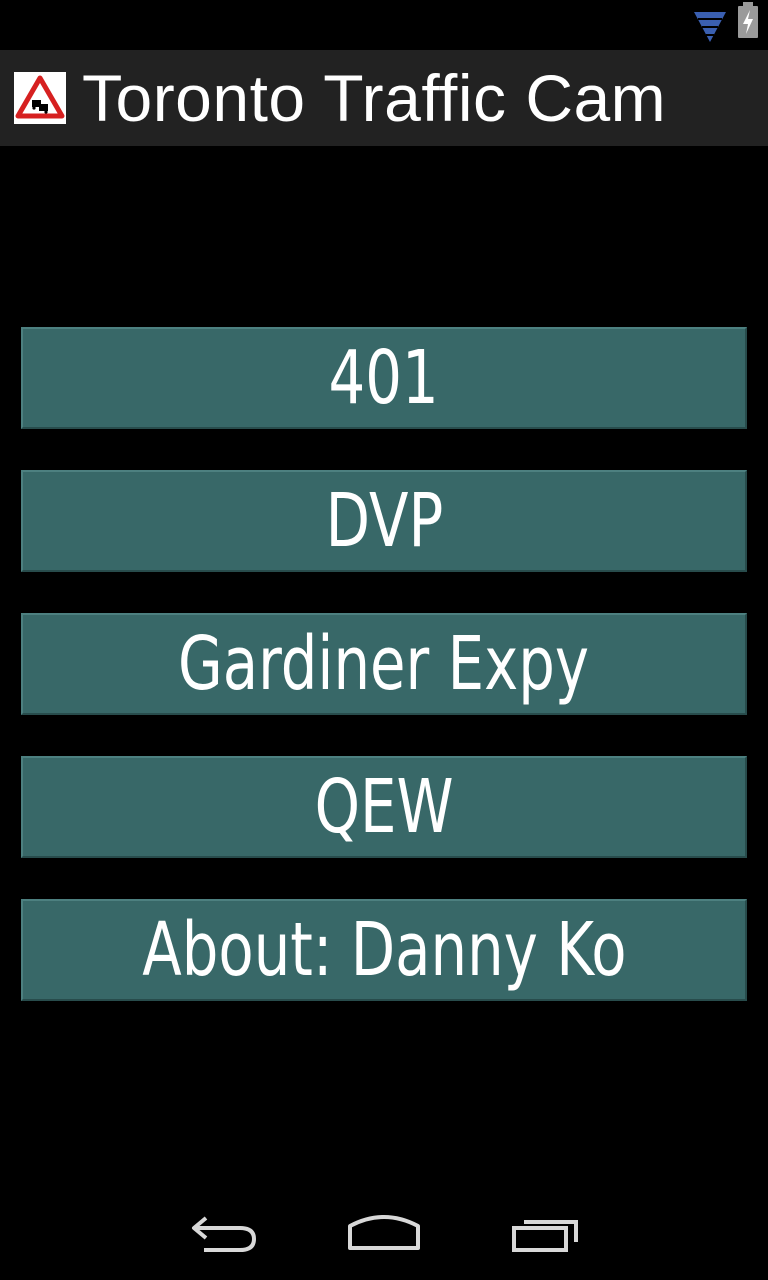 This screenshot has height=1280, width=768. I want to click on back-icon, so click(224, 1234).